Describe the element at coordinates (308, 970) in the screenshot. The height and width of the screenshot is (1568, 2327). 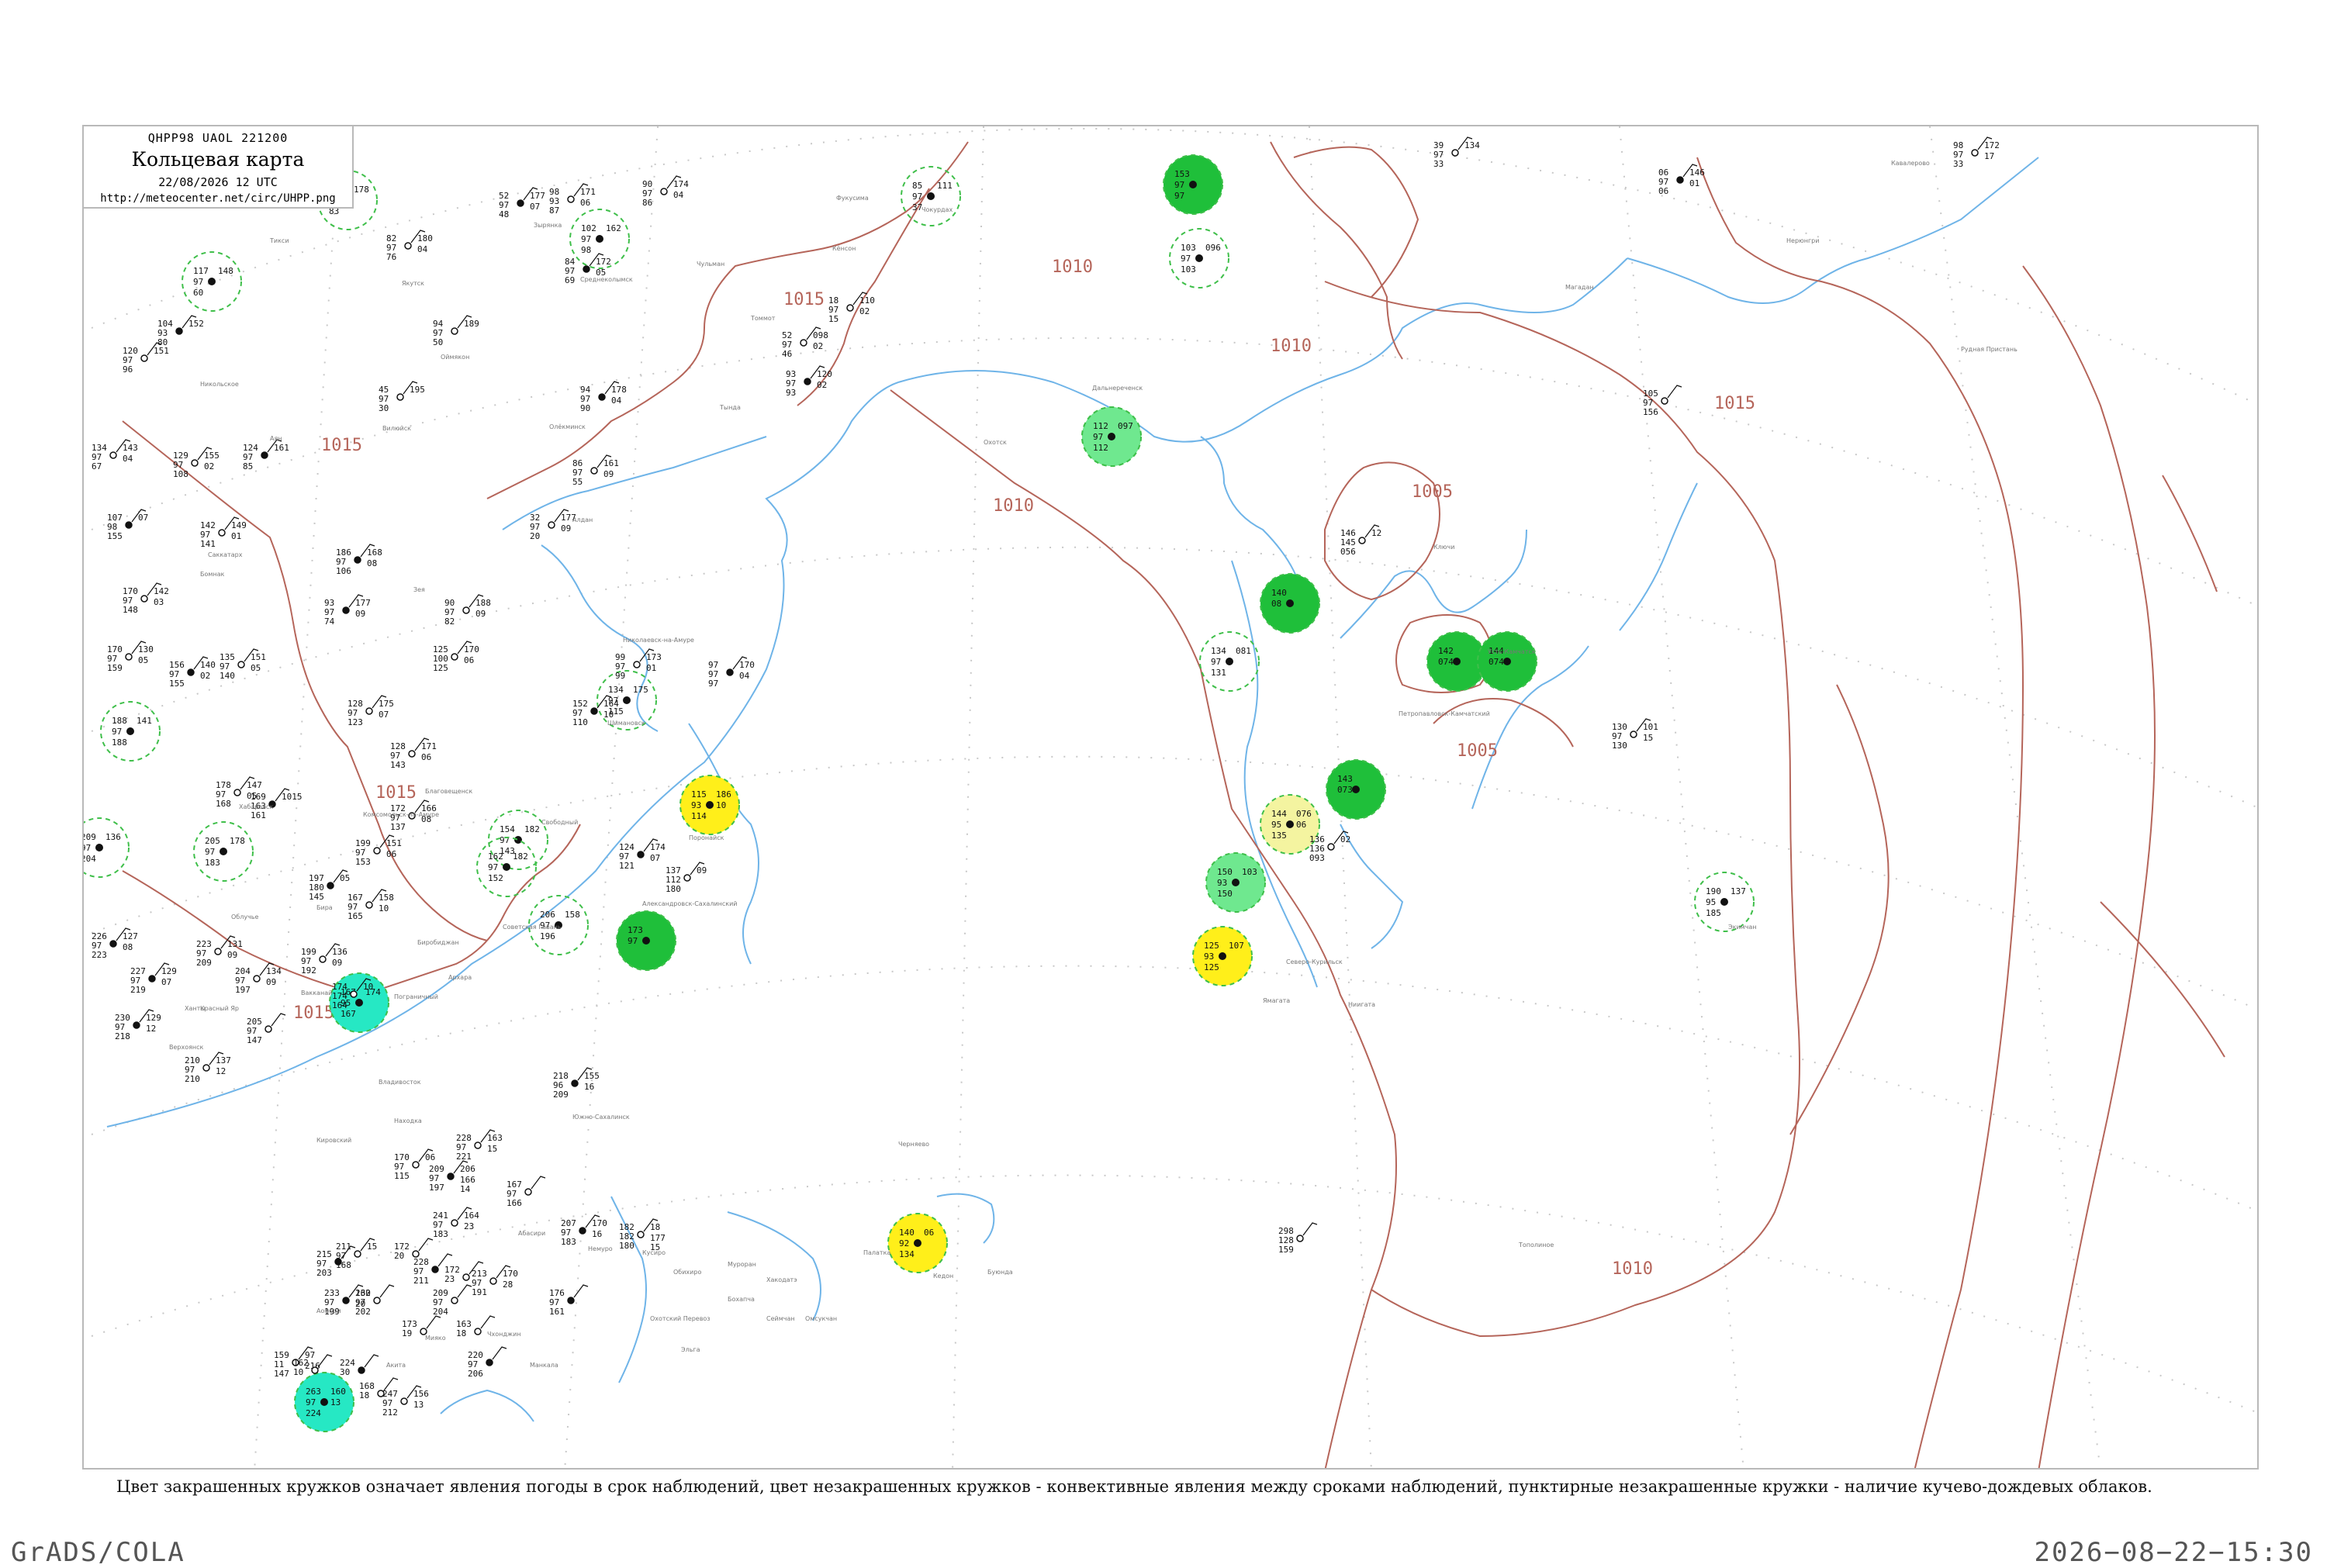
I see `station-value: 192` at that location.